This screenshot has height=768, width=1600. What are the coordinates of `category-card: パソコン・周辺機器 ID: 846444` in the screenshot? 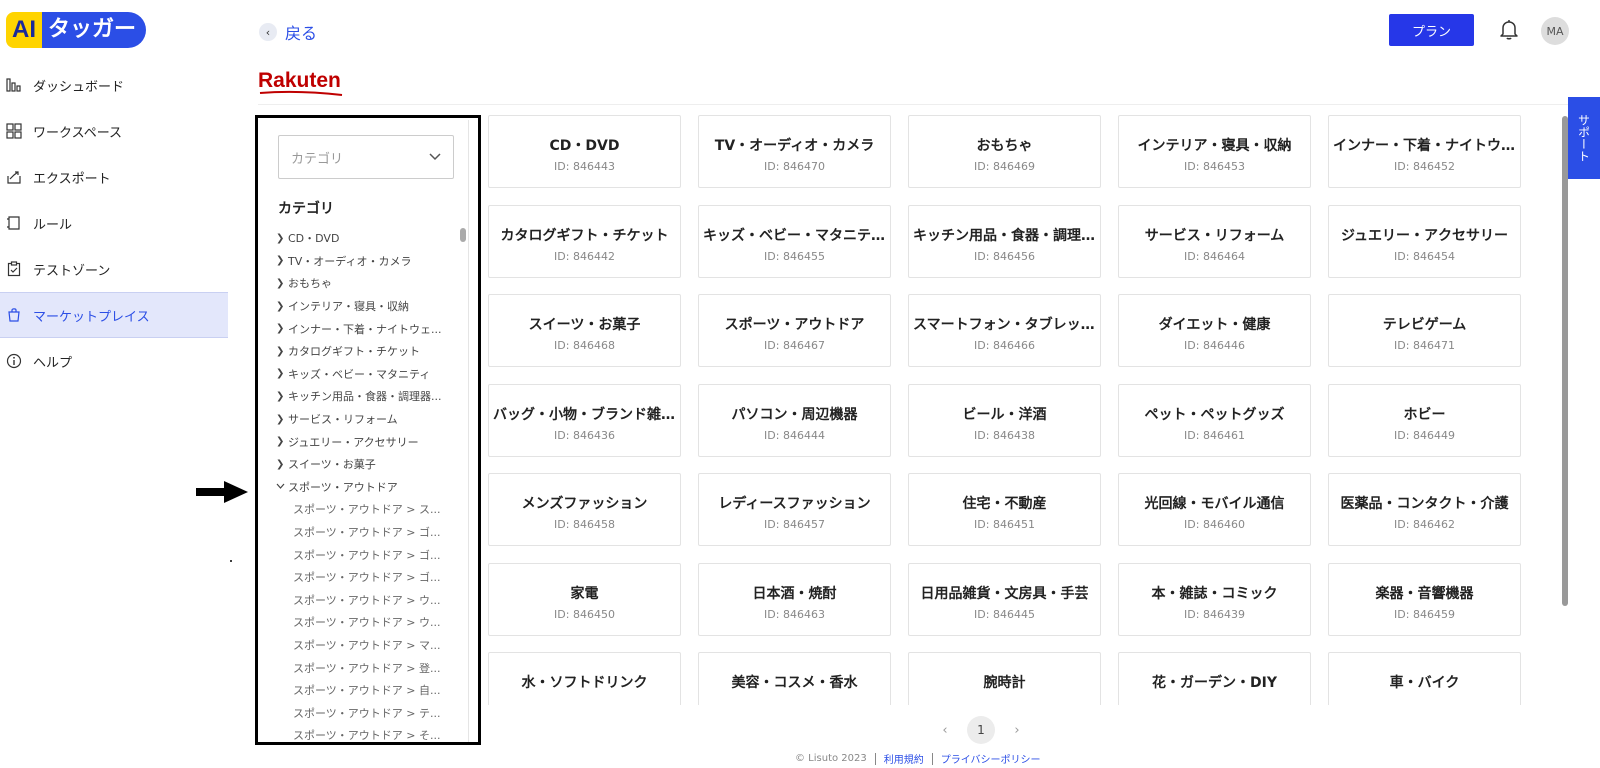 It's located at (794, 420).